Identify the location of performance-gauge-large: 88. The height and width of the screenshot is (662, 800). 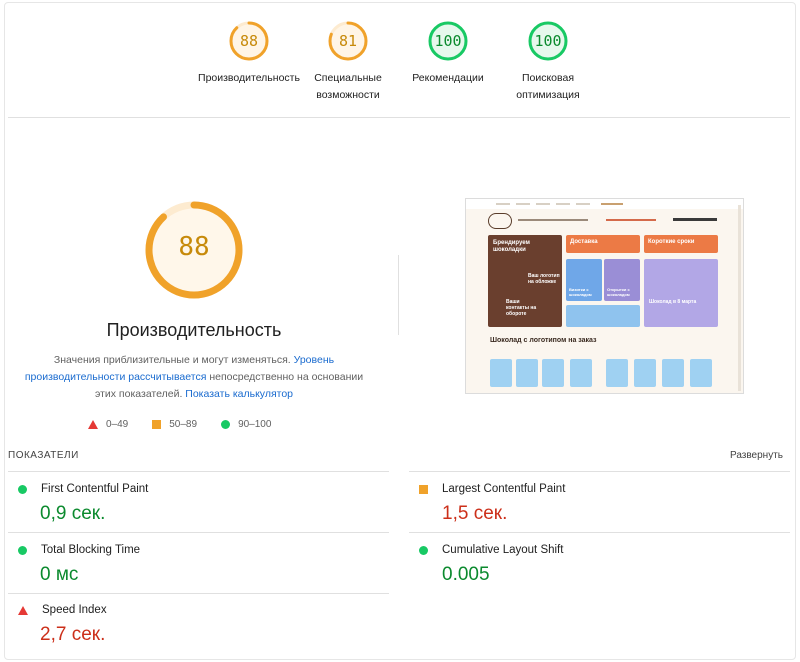
(194, 250).